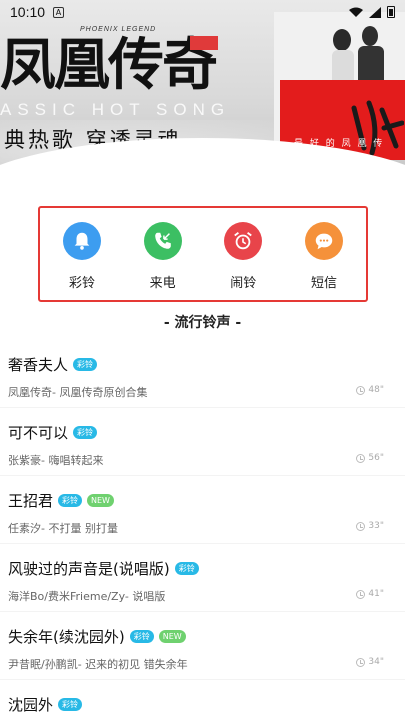 The height and width of the screenshot is (720, 405). Describe the element at coordinates (376, 594) in the screenshot. I see `duration-value: 41"` at that location.